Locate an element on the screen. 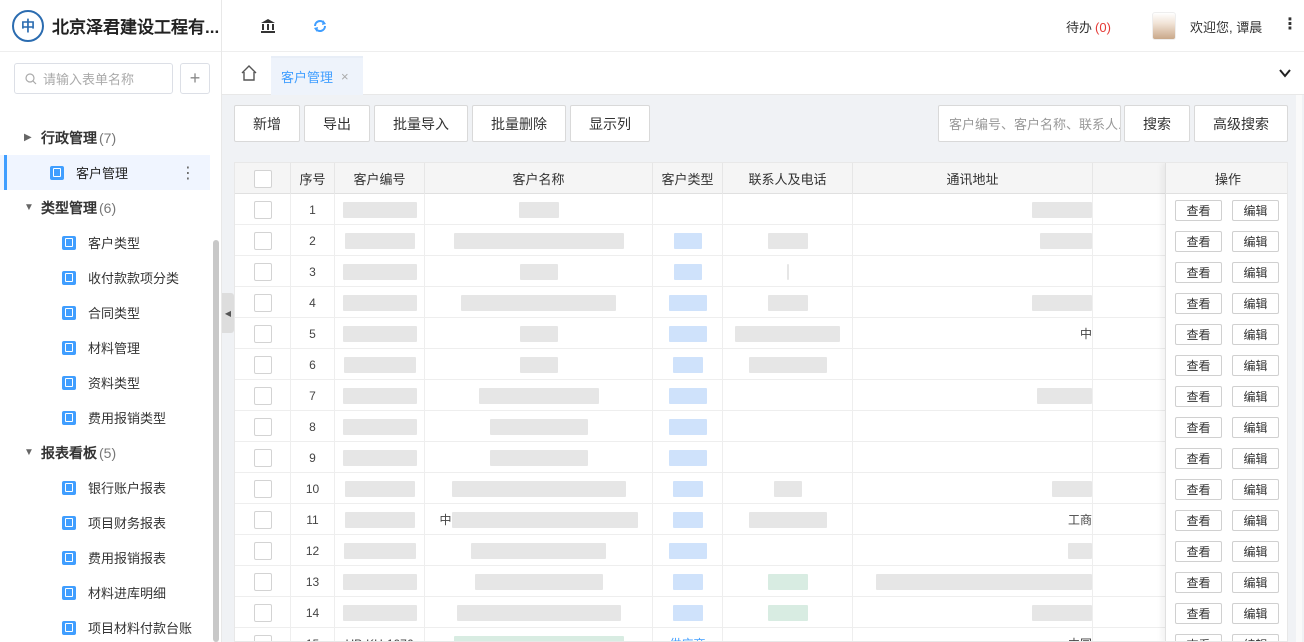 Image resolution: width=1304 pixels, height=642 pixels. table-row: 3 is located at coordinates (761, 271).